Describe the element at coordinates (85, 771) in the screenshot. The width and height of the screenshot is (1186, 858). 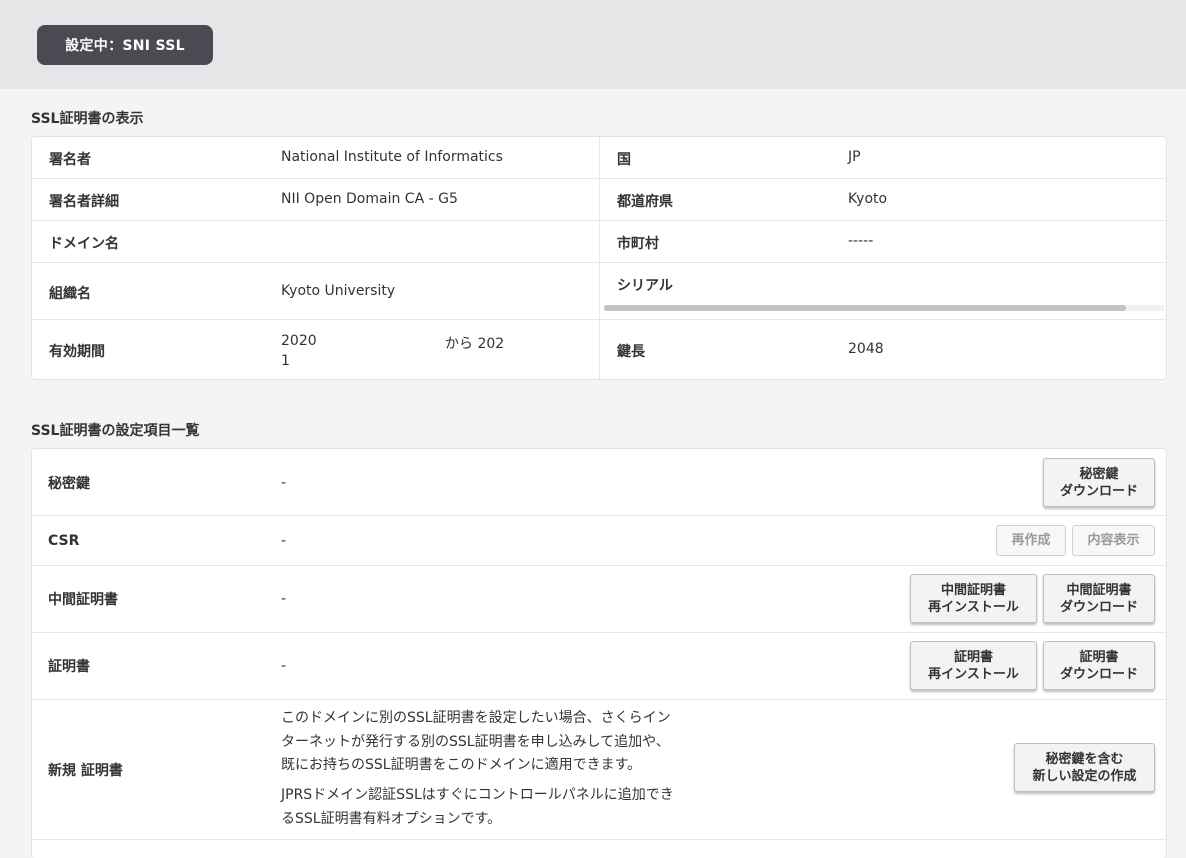
I see `new-cert-label: 新規 証明書` at that location.